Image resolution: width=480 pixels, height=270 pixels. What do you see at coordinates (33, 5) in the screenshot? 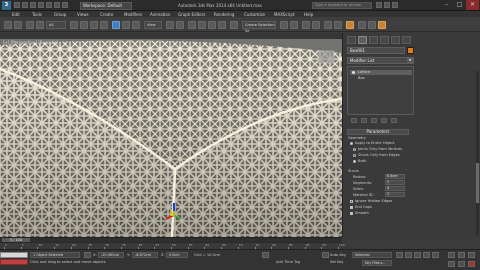
I see `save-file-icon` at bounding box center [33, 5].